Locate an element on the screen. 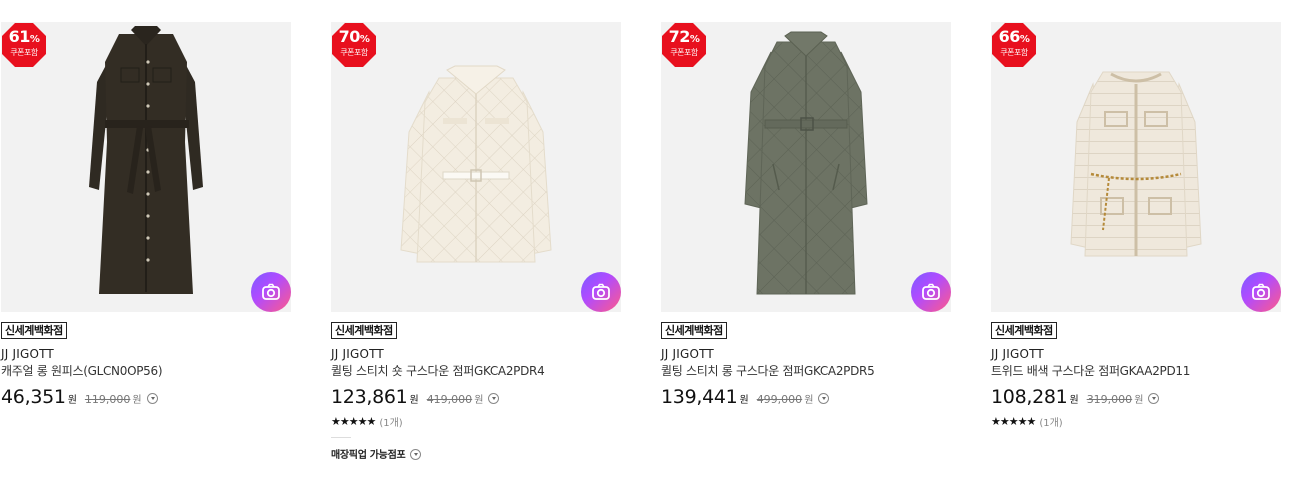 The height and width of the screenshot is (483, 1295). sale-price: 46,351 is located at coordinates (33, 397).